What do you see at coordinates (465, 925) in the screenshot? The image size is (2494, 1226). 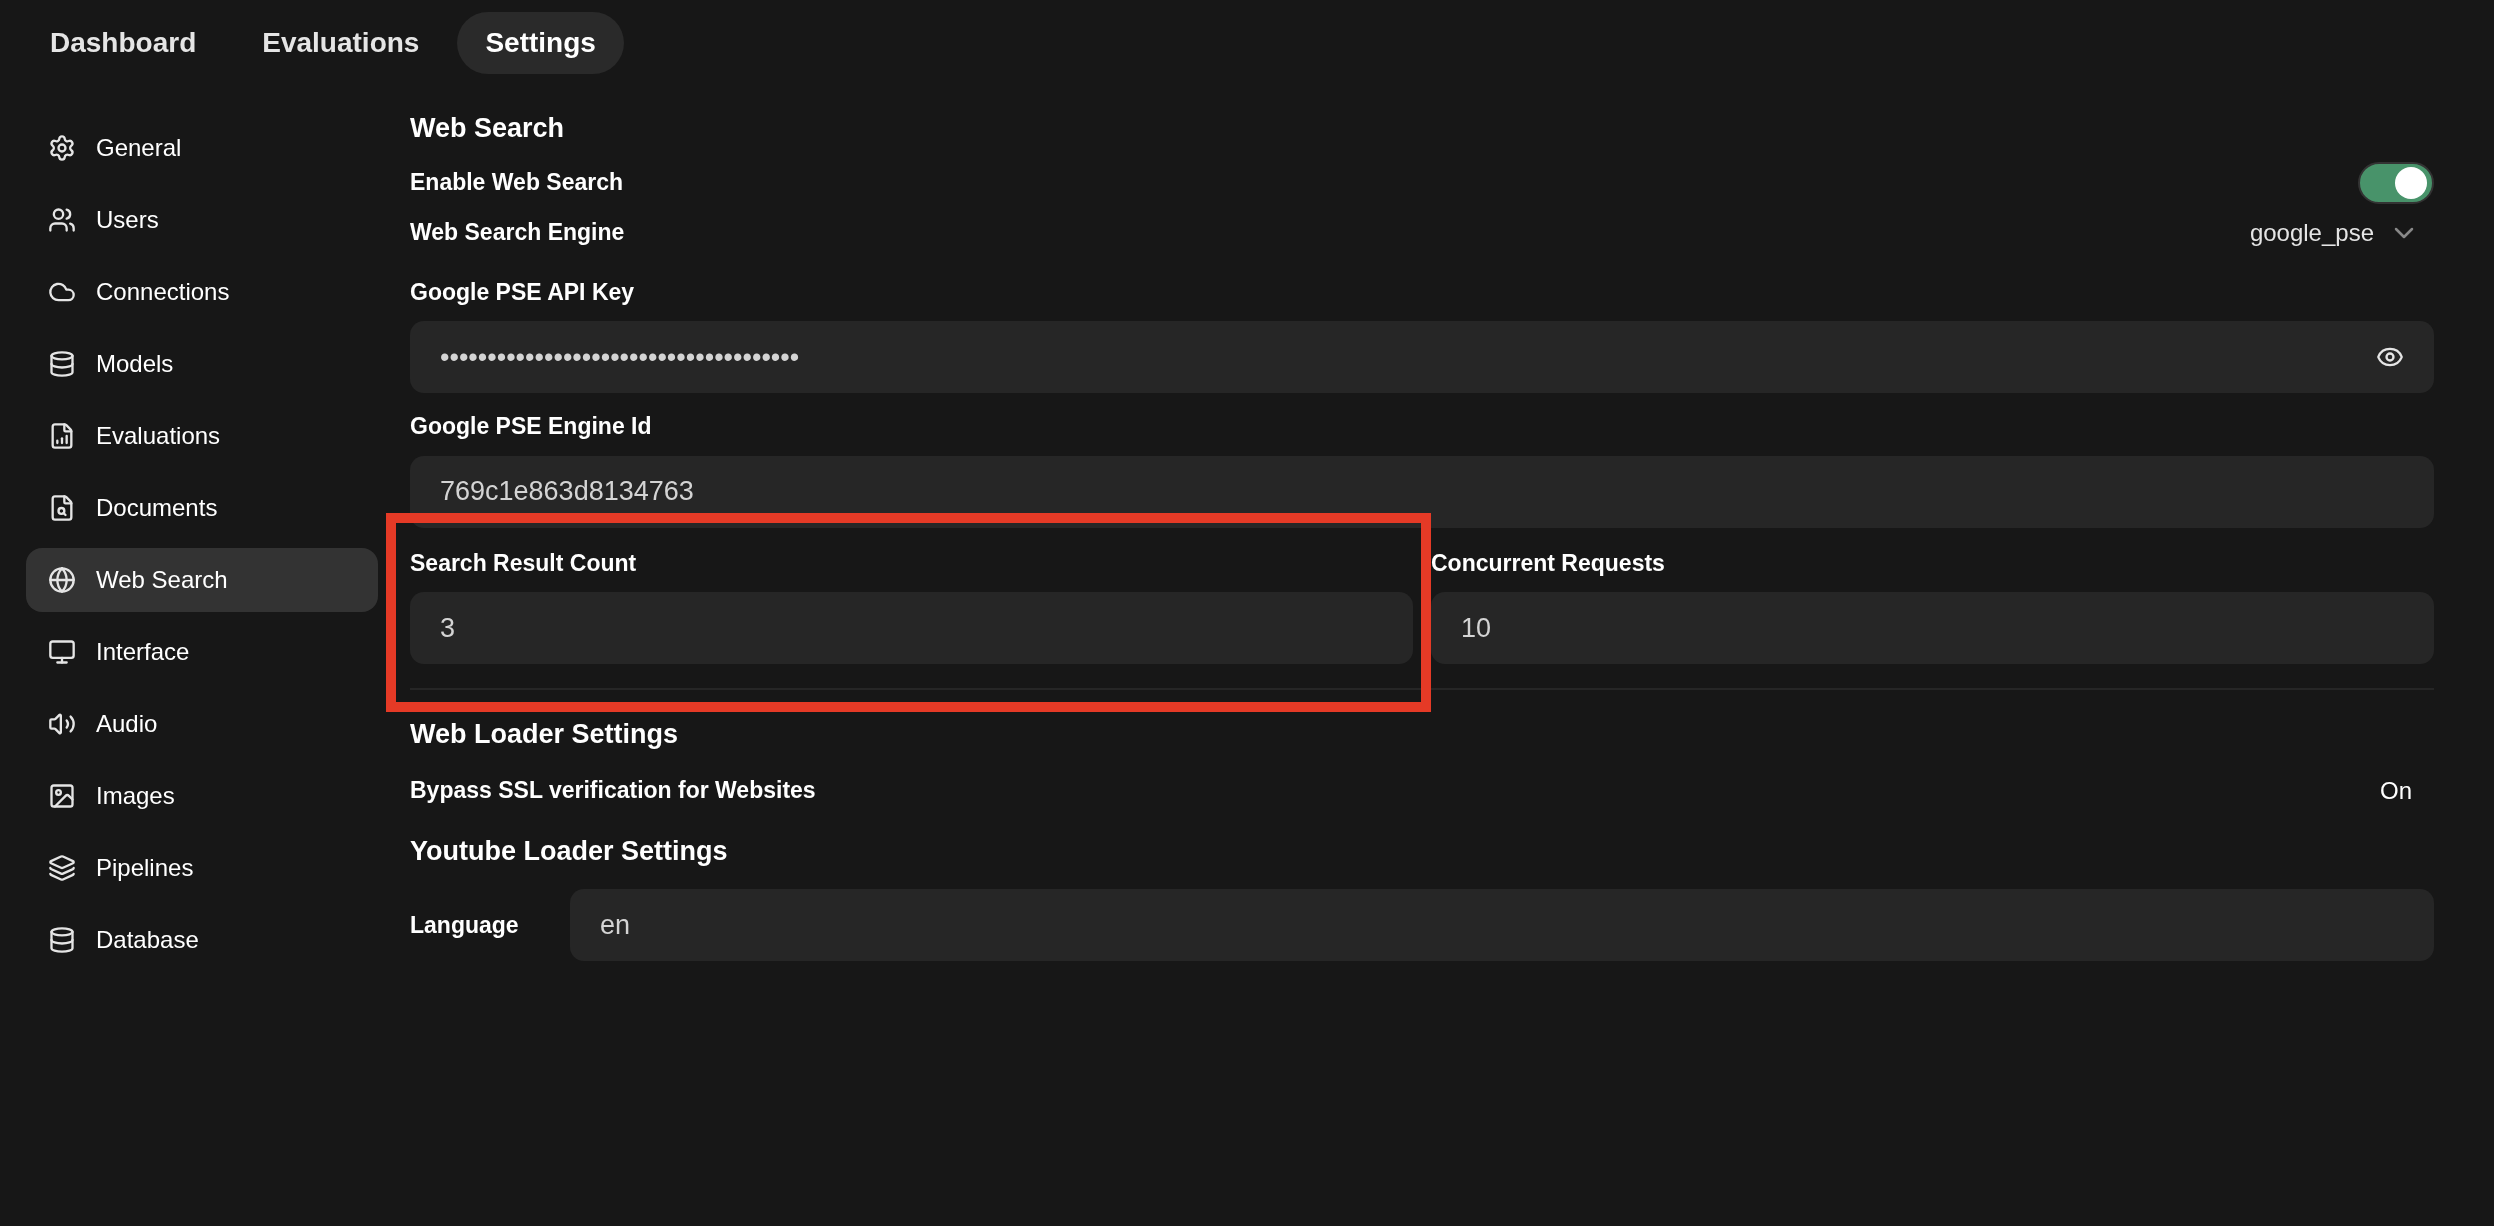 I see `field-label: Language` at bounding box center [465, 925].